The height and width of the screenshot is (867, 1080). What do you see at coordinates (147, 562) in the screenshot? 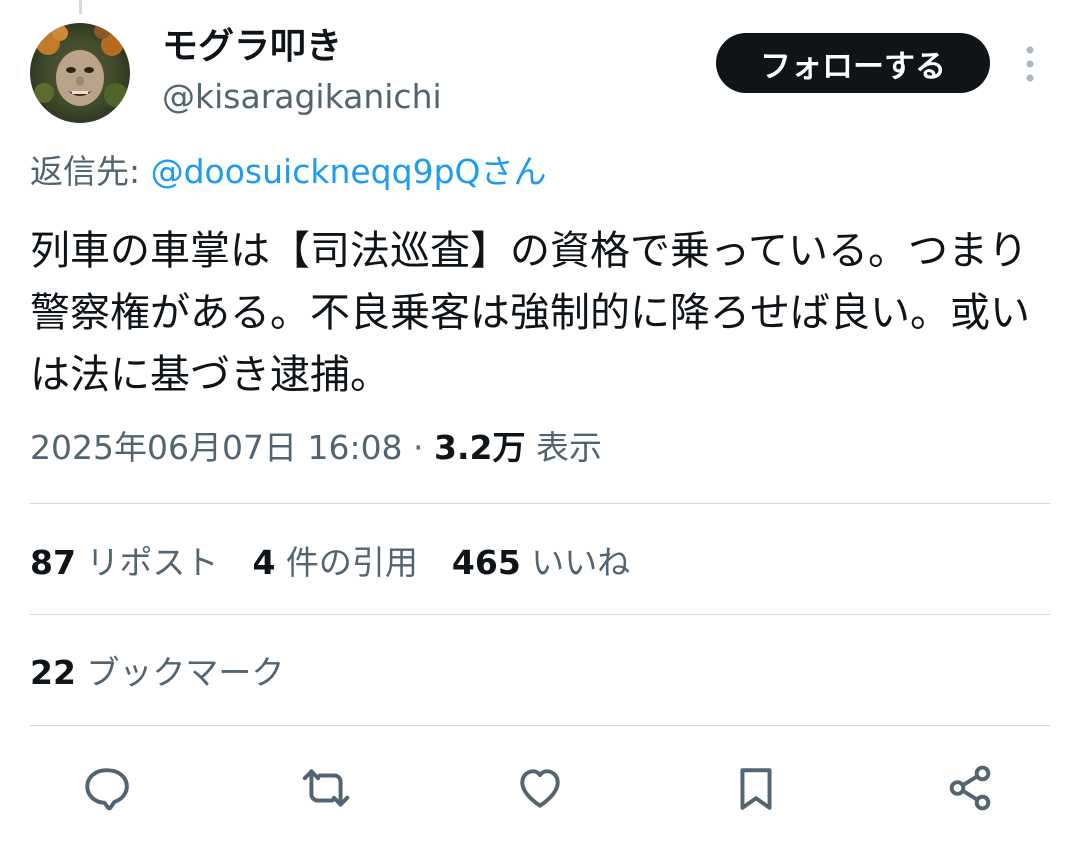
I see `reposts-label: リポスト` at bounding box center [147, 562].